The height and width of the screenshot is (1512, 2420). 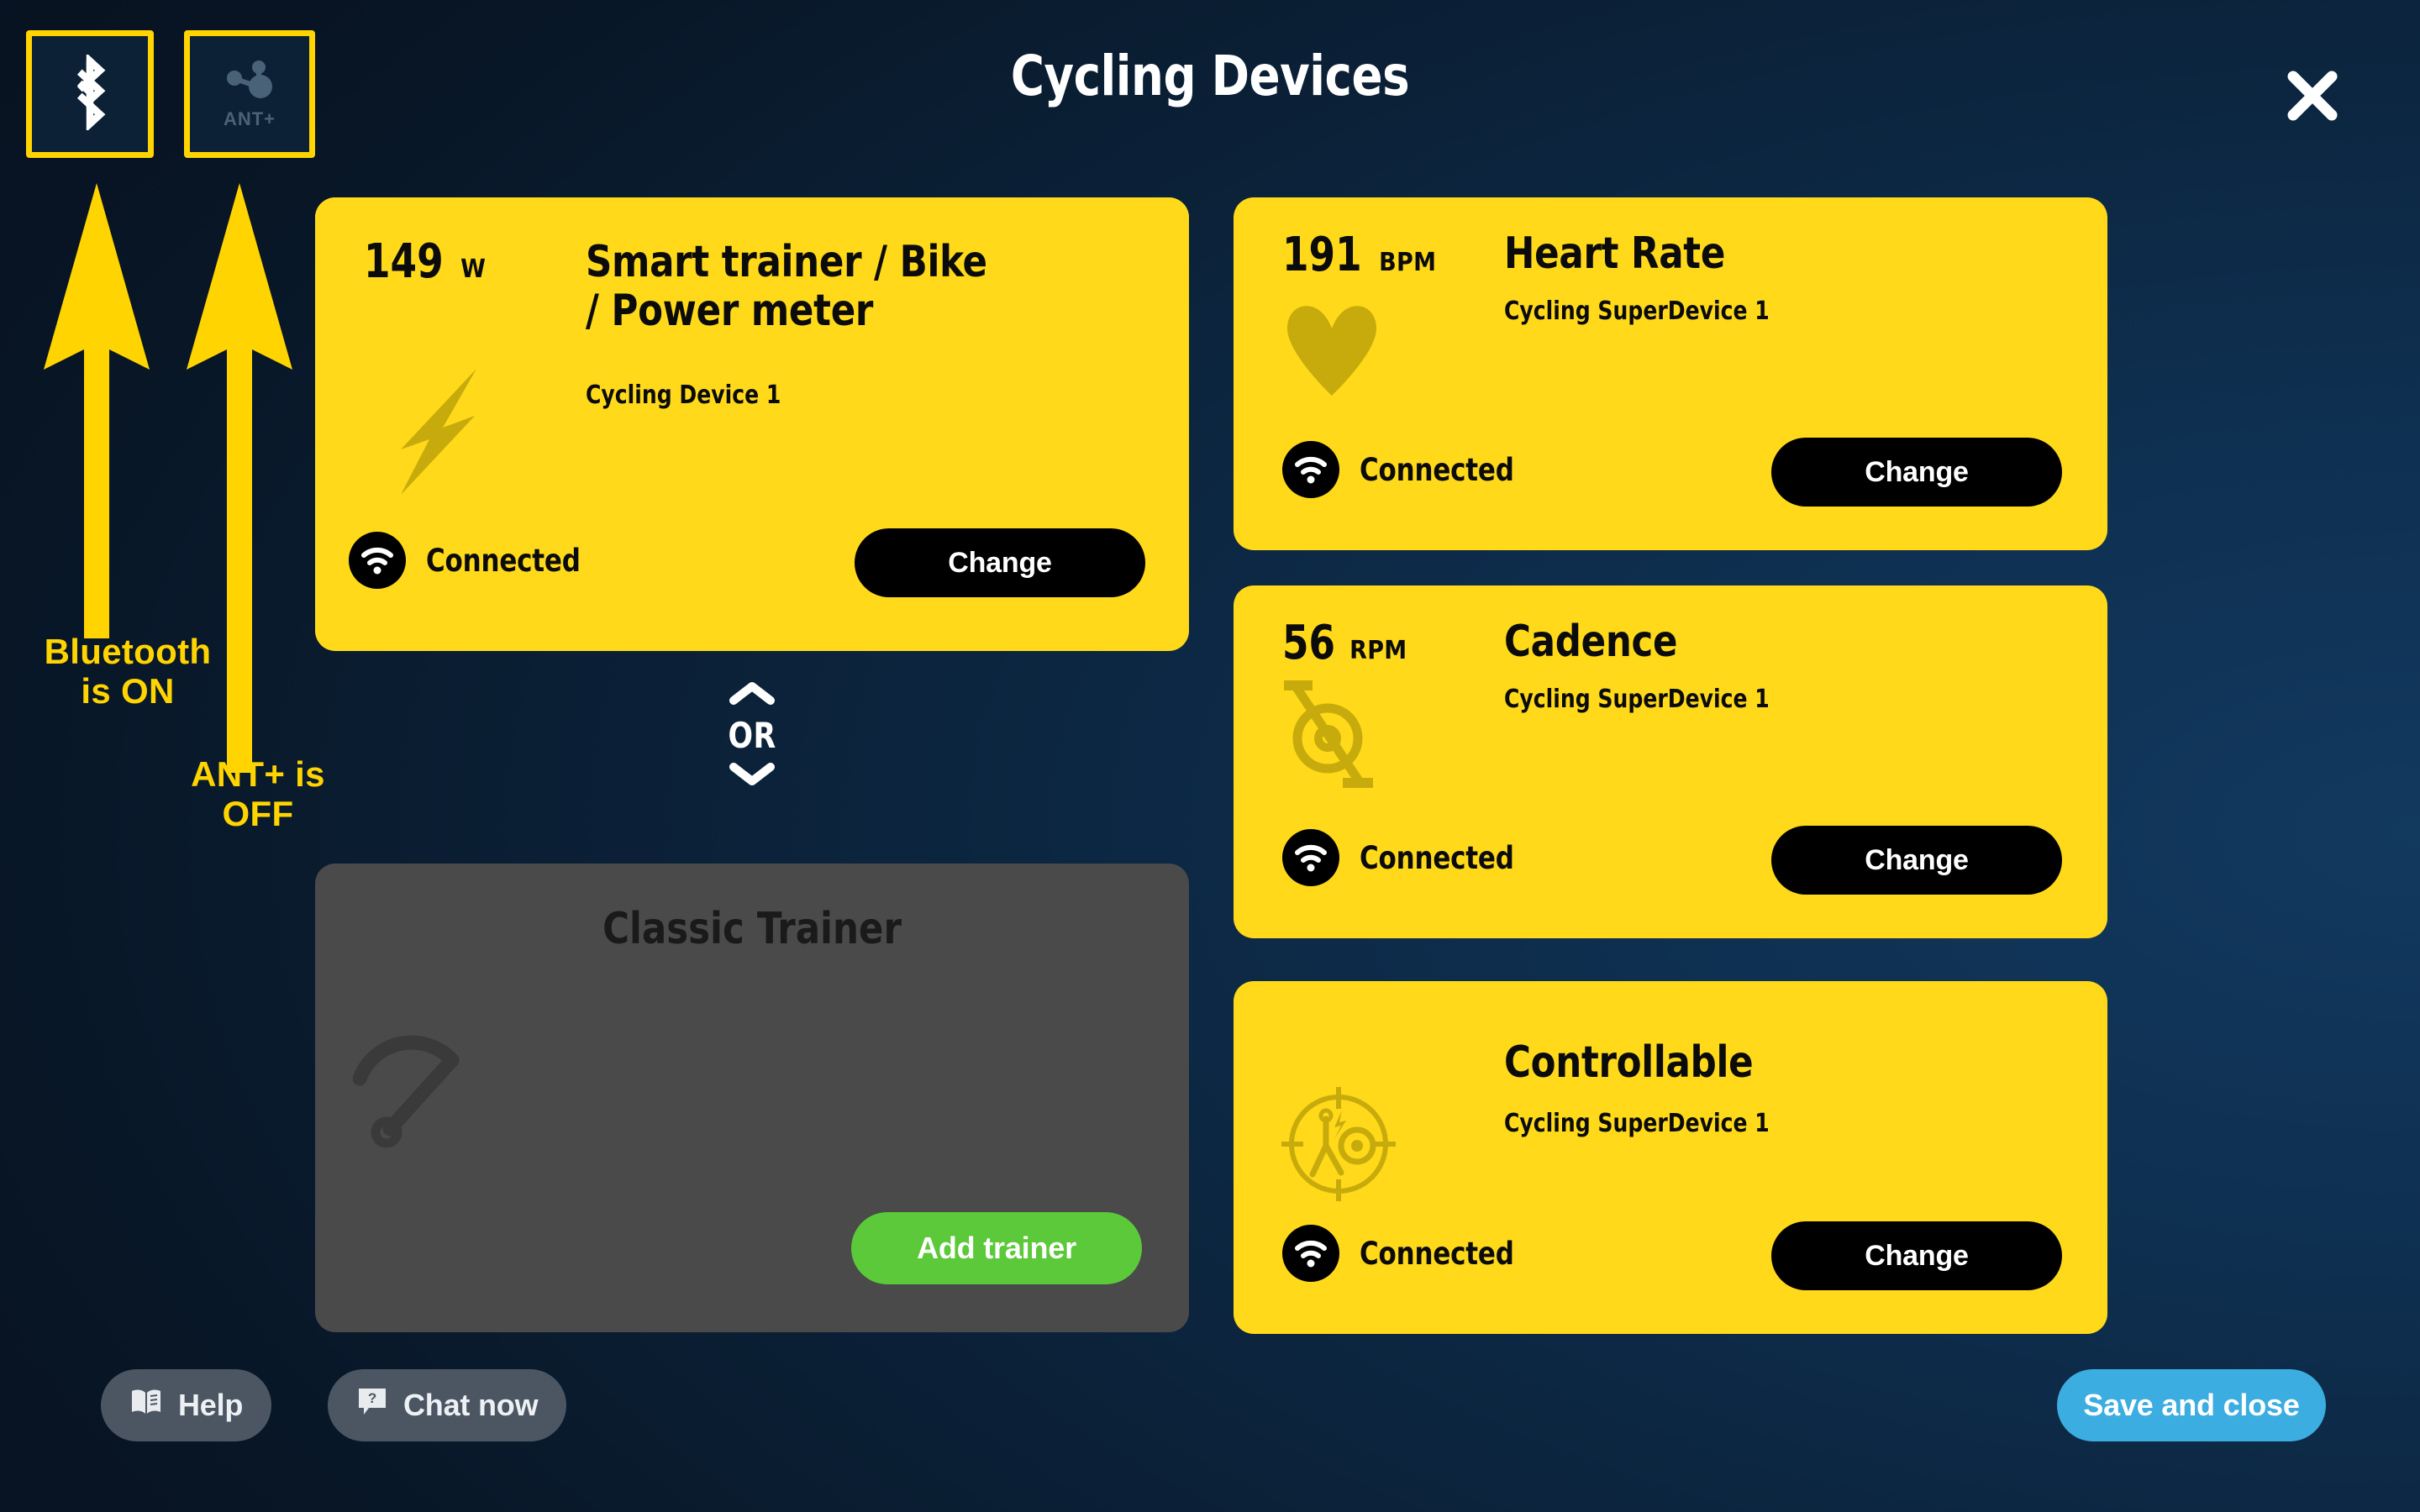 What do you see at coordinates (752, 775) in the screenshot?
I see `chevron-down-icon` at bounding box center [752, 775].